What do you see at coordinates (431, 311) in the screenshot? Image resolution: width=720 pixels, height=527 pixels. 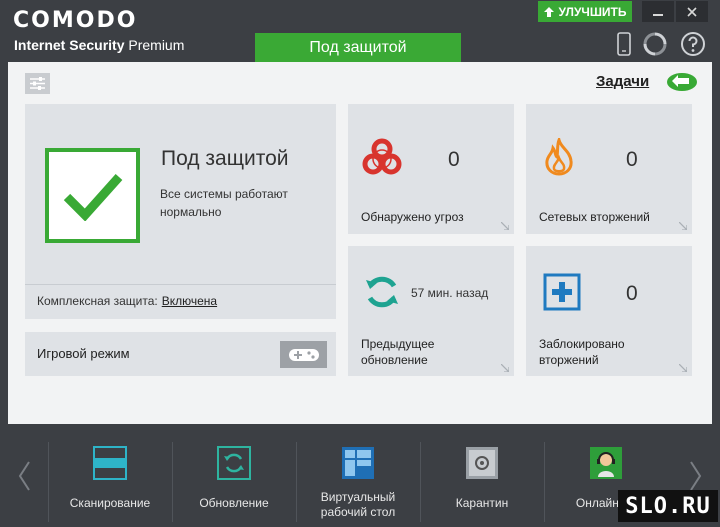 I see `last-update-tile: 57 мин. назад Предыдущее обновление` at bounding box center [431, 311].